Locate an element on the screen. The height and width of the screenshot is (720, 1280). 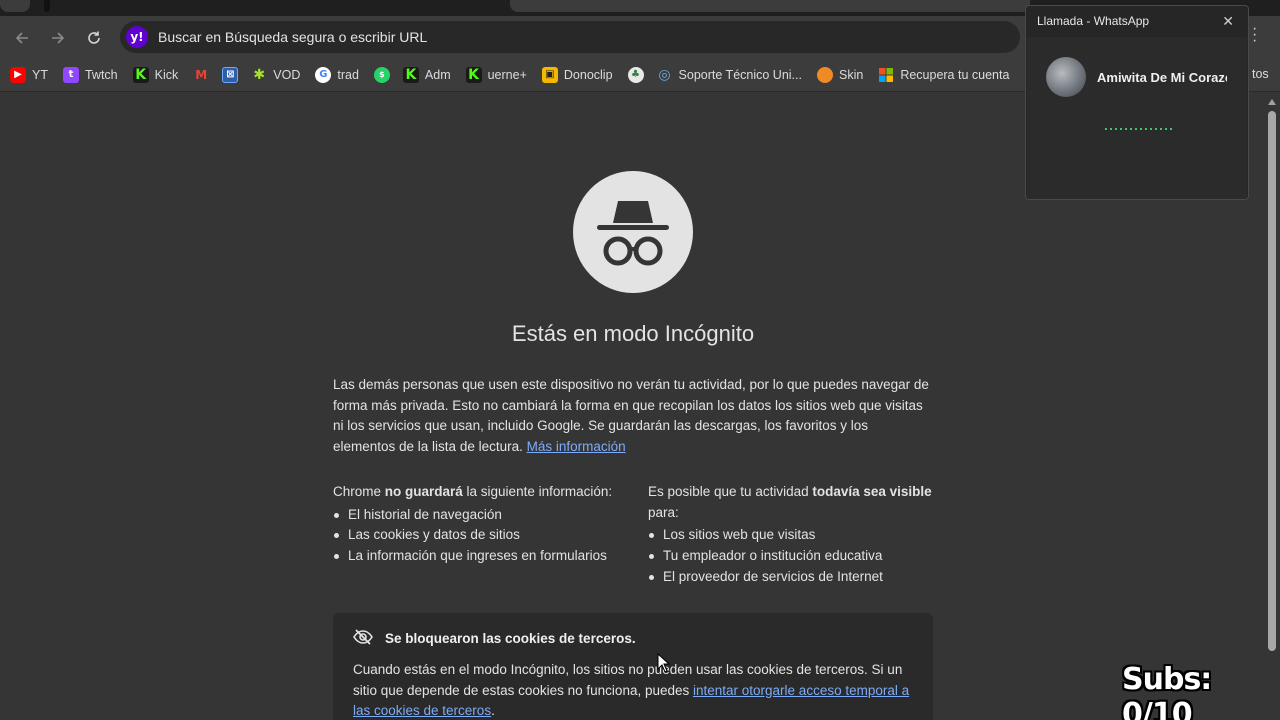
list-item: Tu empleador o institución educativa is located at coordinates (793, 556).